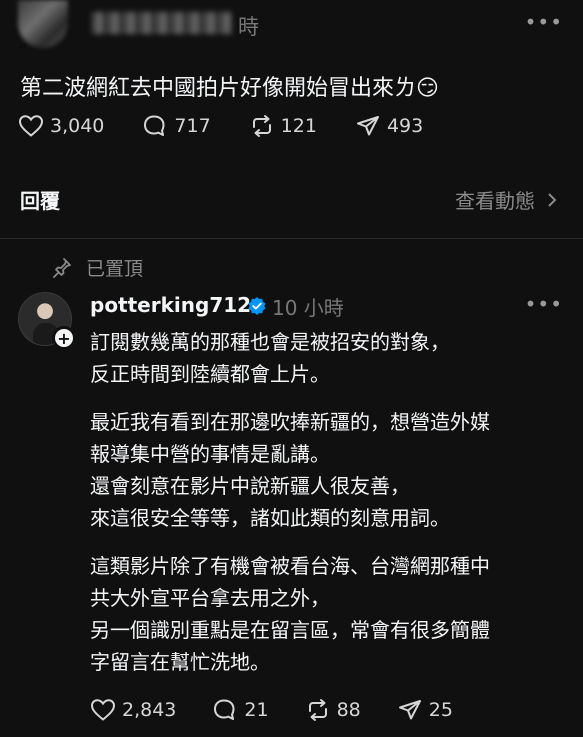 The image size is (583, 737). I want to click on like-button: 3,040, so click(61, 126).